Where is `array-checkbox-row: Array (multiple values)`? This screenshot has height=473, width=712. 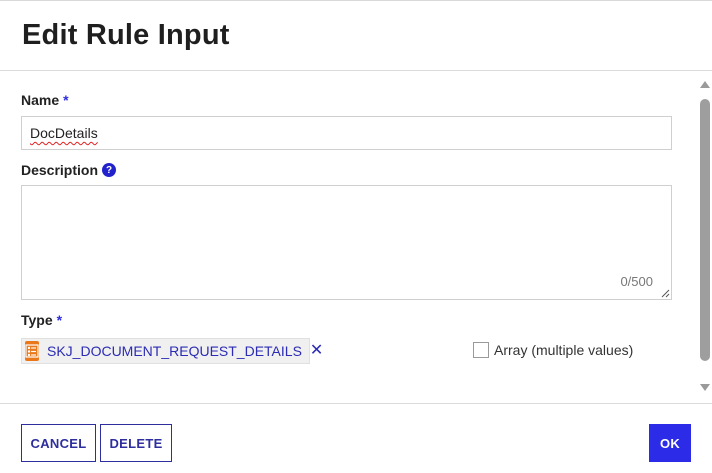
array-checkbox-row: Array (multiple values) is located at coordinates (553, 350).